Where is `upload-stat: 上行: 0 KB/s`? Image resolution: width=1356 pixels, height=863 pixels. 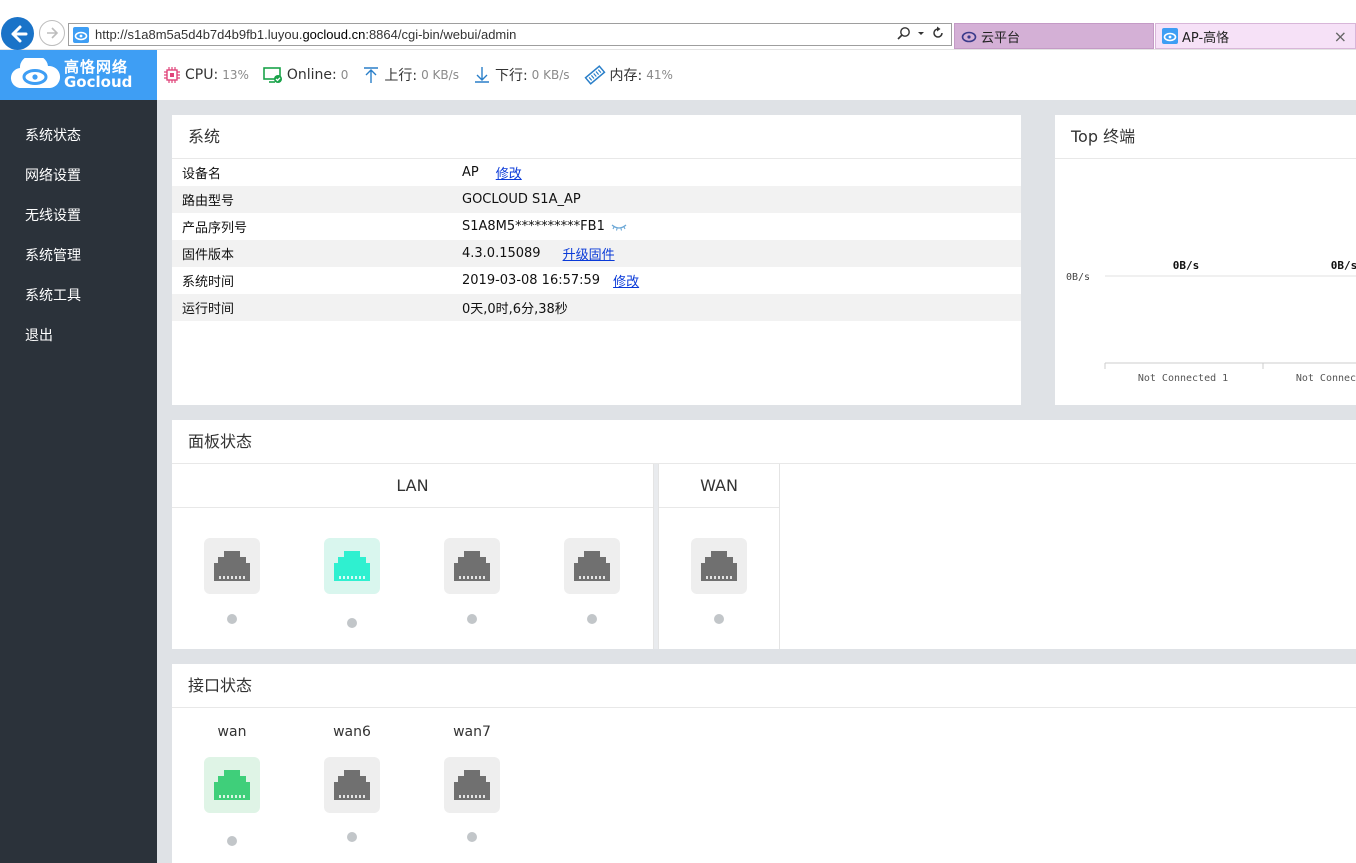
upload-stat: 上行: 0 KB/s is located at coordinates (410, 75).